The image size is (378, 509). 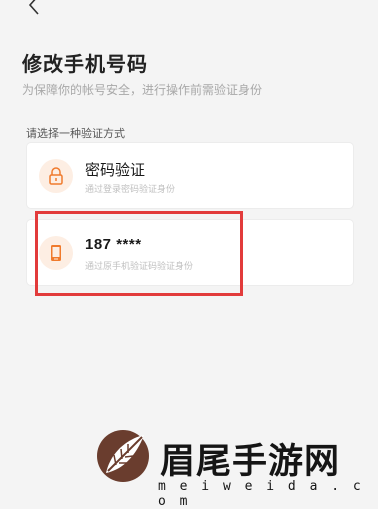 What do you see at coordinates (130, 189) in the screenshot?
I see `option-description: 通过登录密码验证身份` at bounding box center [130, 189].